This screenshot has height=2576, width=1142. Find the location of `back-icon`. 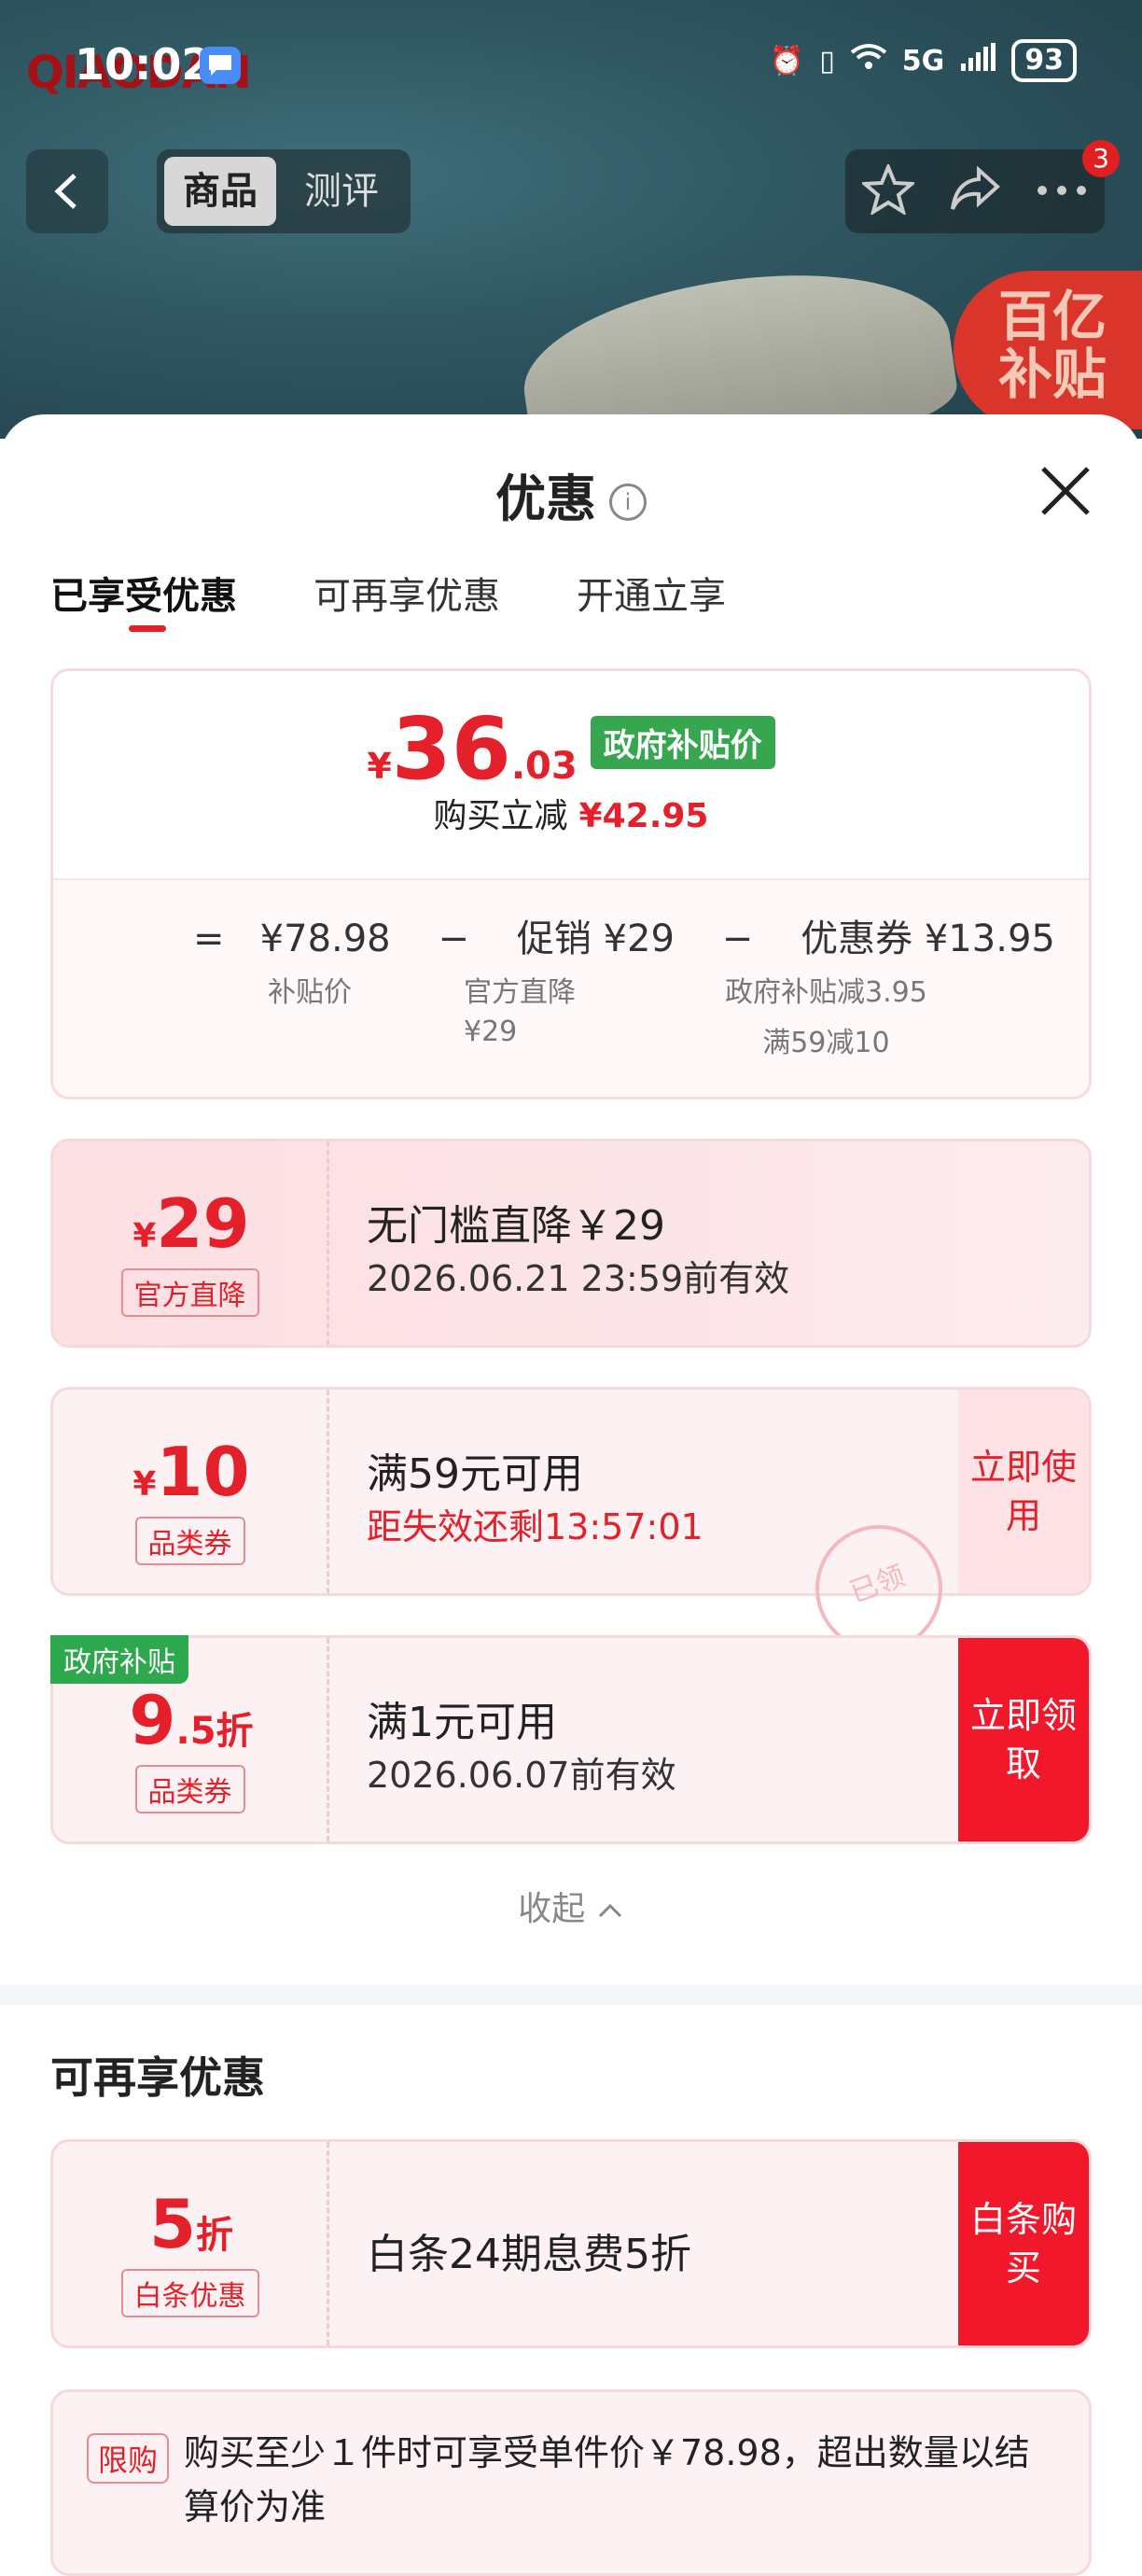

back-icon is located at coordinates (65, 191).